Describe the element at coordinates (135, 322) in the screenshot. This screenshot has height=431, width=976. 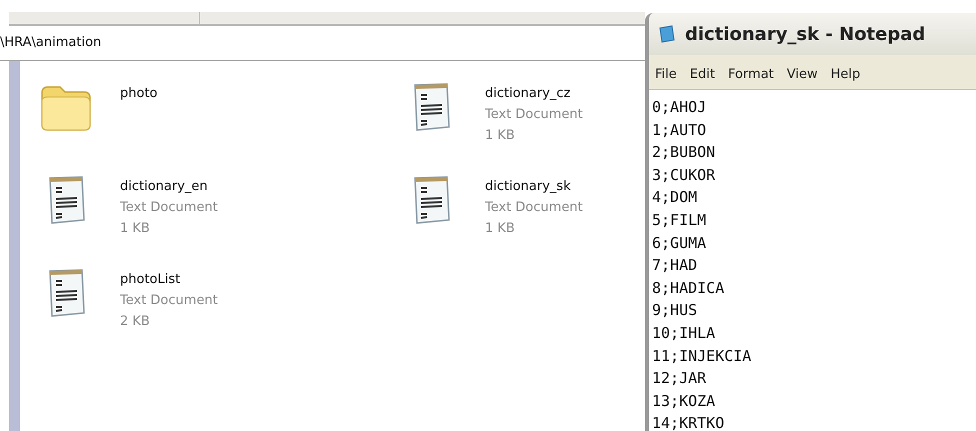
I see `file-size: 2 KB` at that location.